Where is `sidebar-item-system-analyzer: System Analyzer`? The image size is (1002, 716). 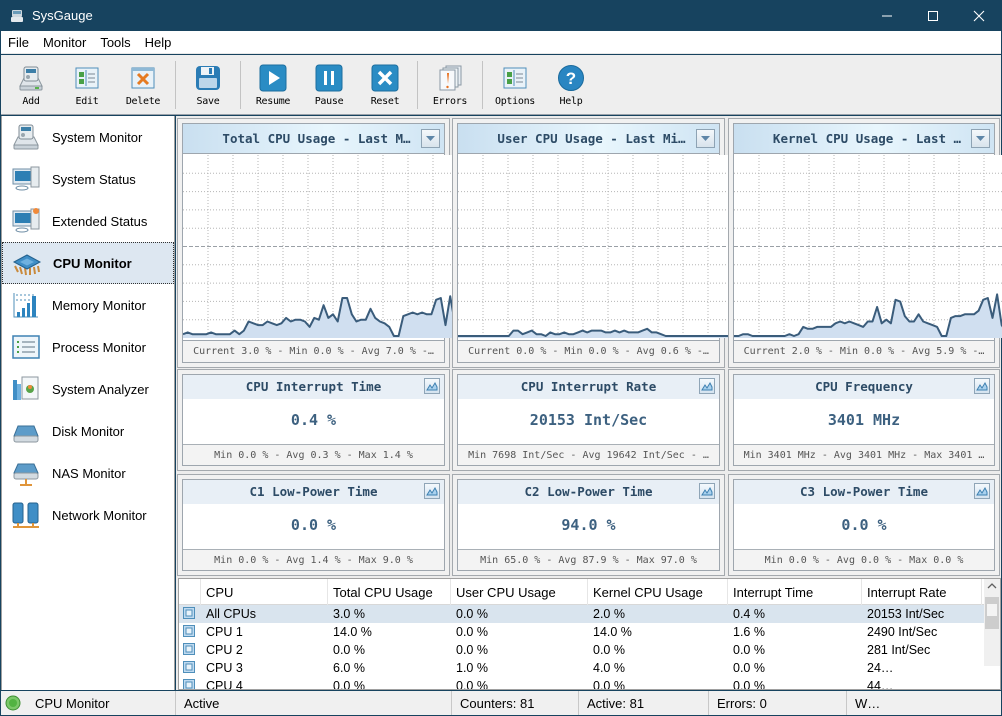 sidebar-item-system-analyzer: System Analyzer is located at coordinates (88, 389).